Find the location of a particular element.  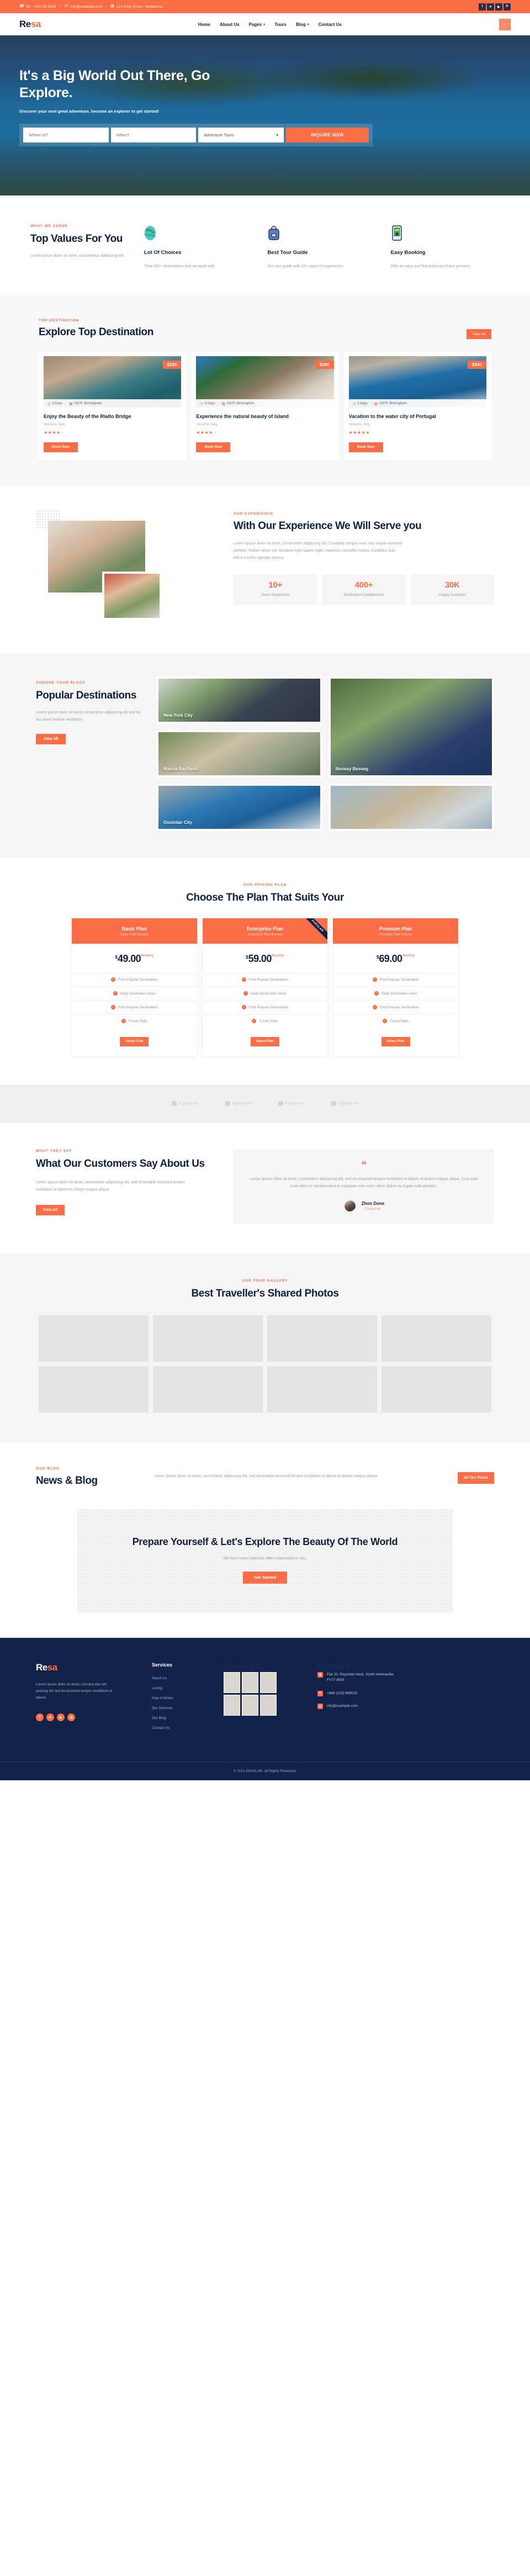

tour-type-select: Adventure Tours ▾ is located at coordinates (241, 135).